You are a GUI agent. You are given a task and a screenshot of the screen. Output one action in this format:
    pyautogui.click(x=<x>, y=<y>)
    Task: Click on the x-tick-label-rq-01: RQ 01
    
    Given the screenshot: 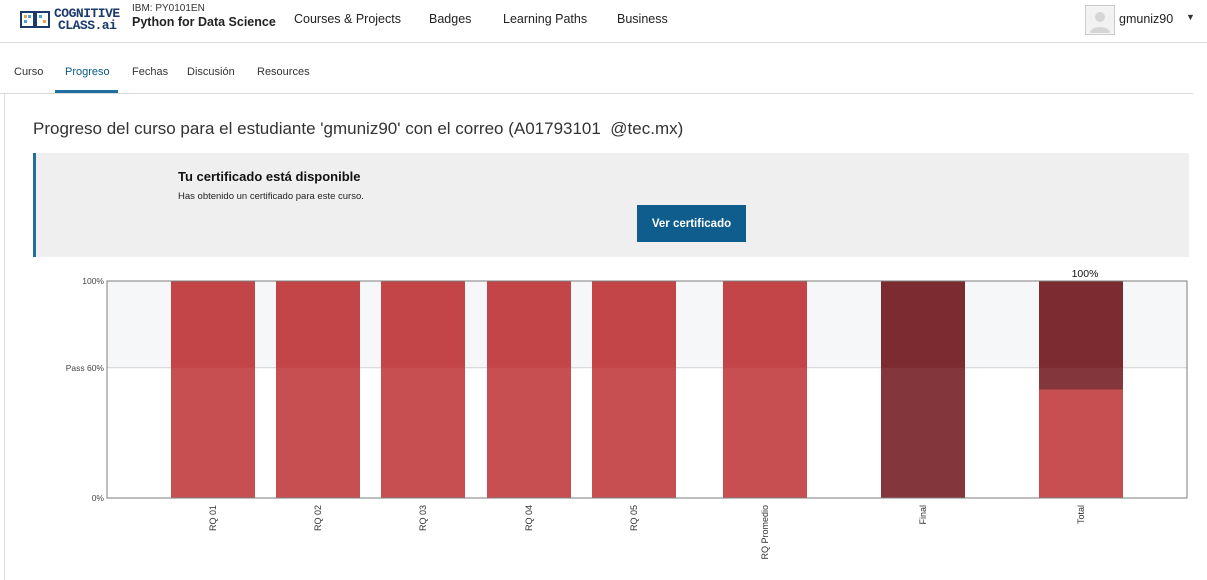 What is the action you would take?
    pyautogui.click(x=213, y=518)
    